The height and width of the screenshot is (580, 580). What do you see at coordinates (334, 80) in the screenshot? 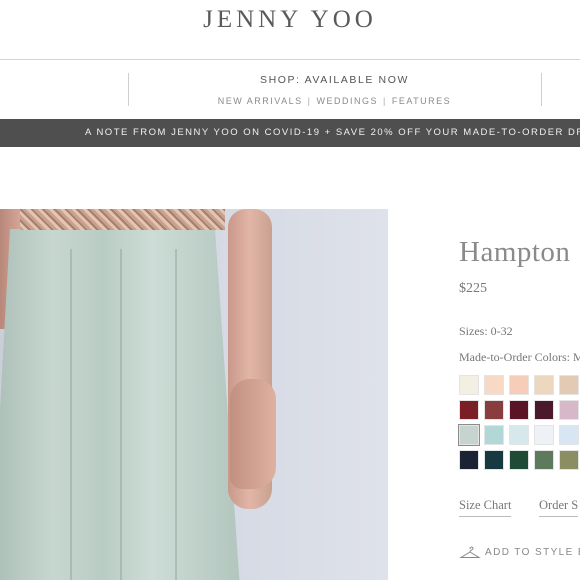
I see `nav-shop-available-now: SHOP: AVAILABLE NOW` at bounding box center [334, 80].